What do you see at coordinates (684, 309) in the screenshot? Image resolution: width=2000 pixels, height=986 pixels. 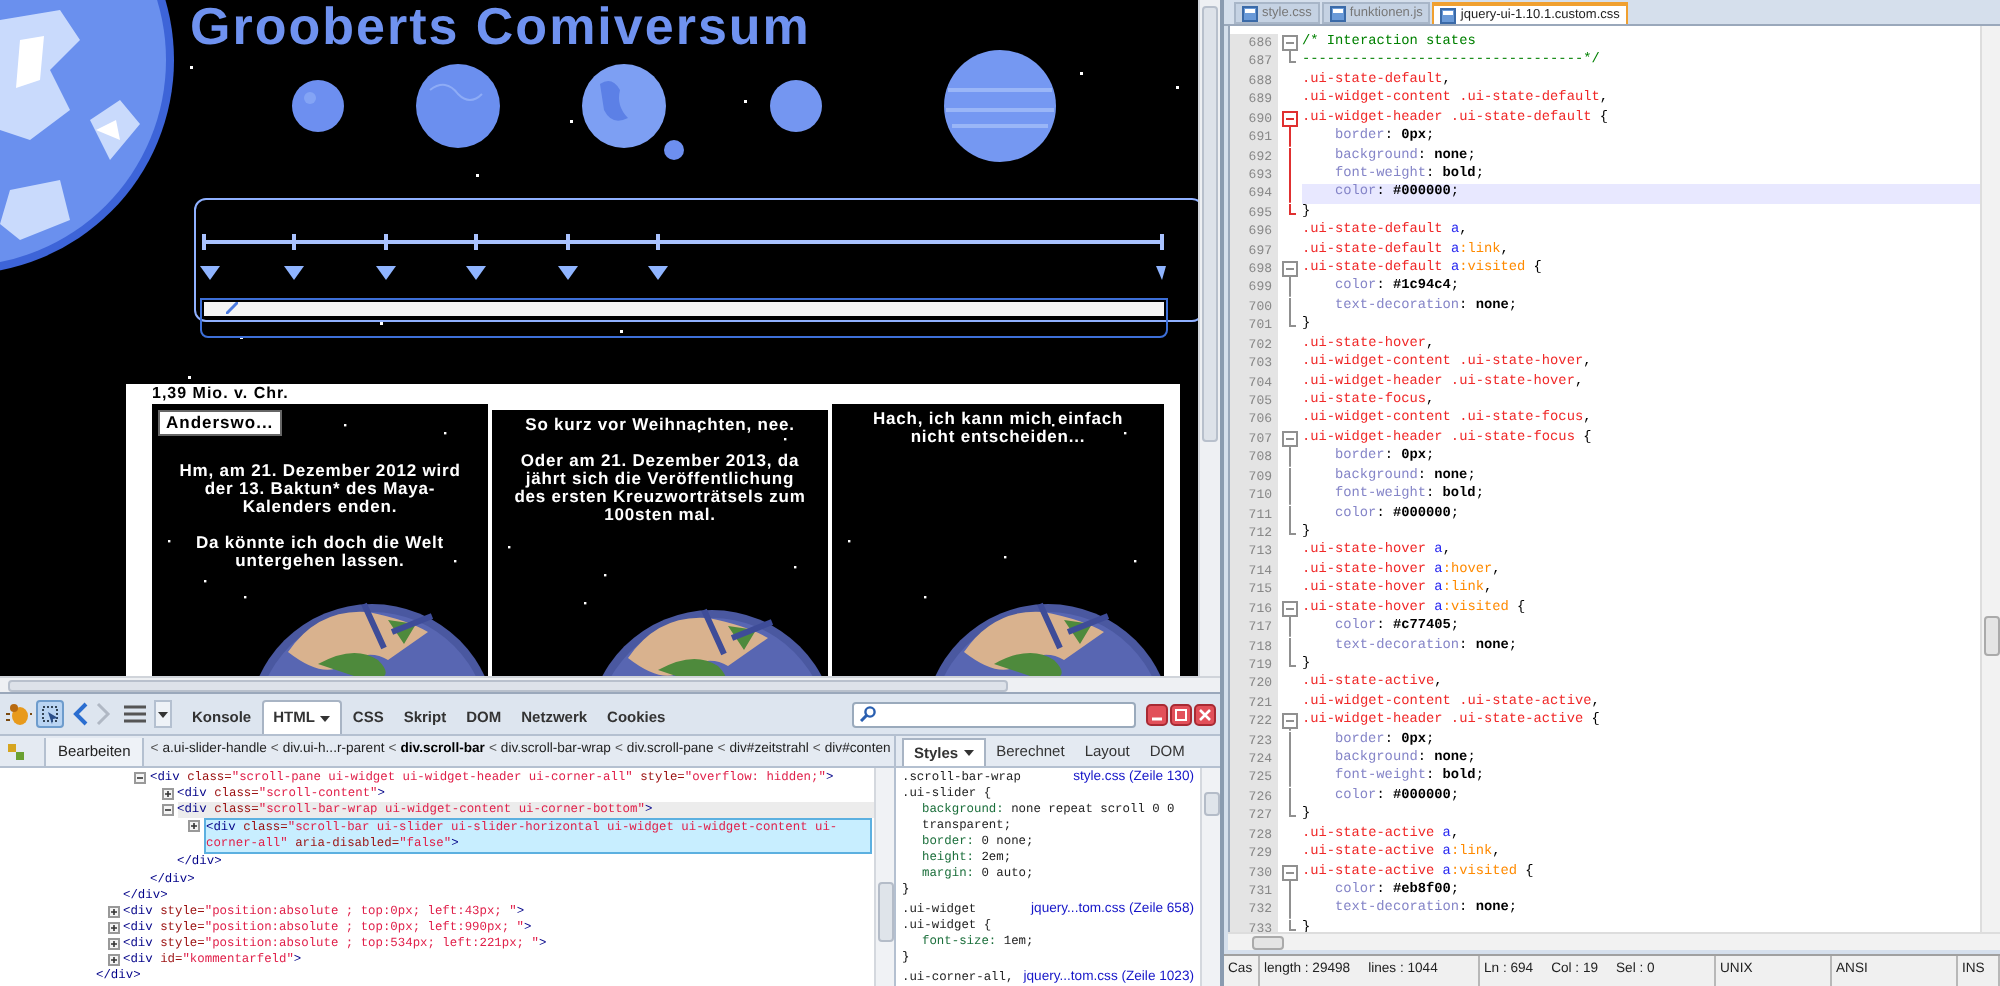 I see `scroll-bar` at bounding box center [684, 309].